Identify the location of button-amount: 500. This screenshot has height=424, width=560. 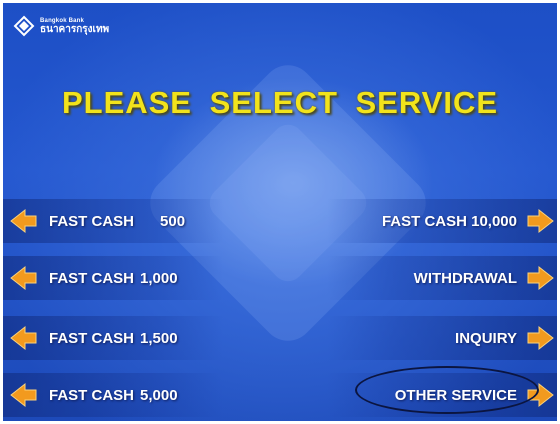
(173, 221).